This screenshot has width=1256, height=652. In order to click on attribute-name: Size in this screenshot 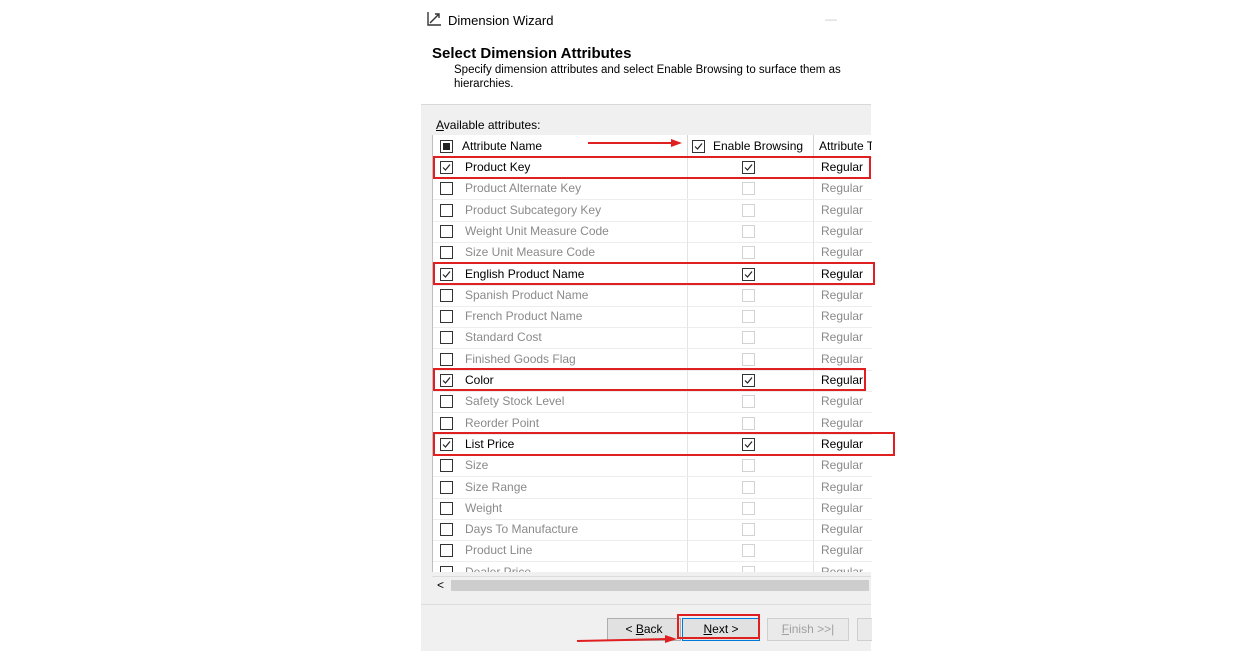, I will do `click(477, 465)`.